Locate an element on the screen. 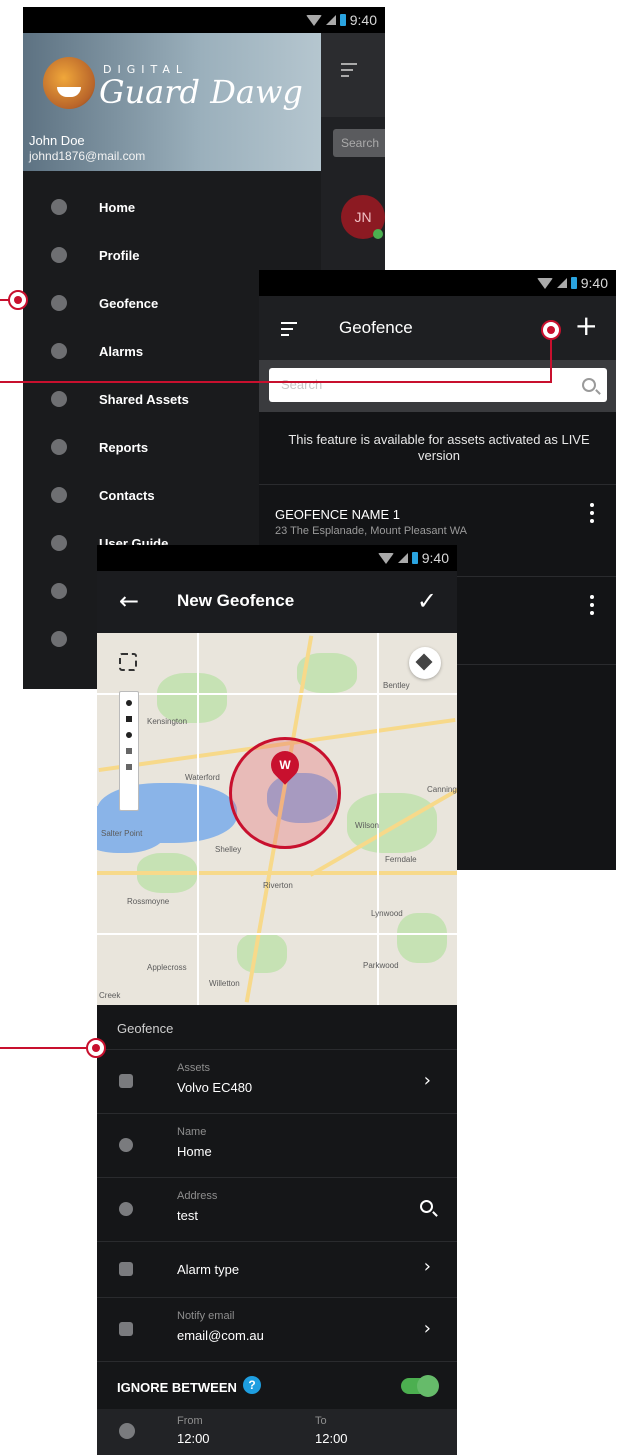 This screenshot has width=622, height=1455. home-icon is located at coordinates (59, 207).